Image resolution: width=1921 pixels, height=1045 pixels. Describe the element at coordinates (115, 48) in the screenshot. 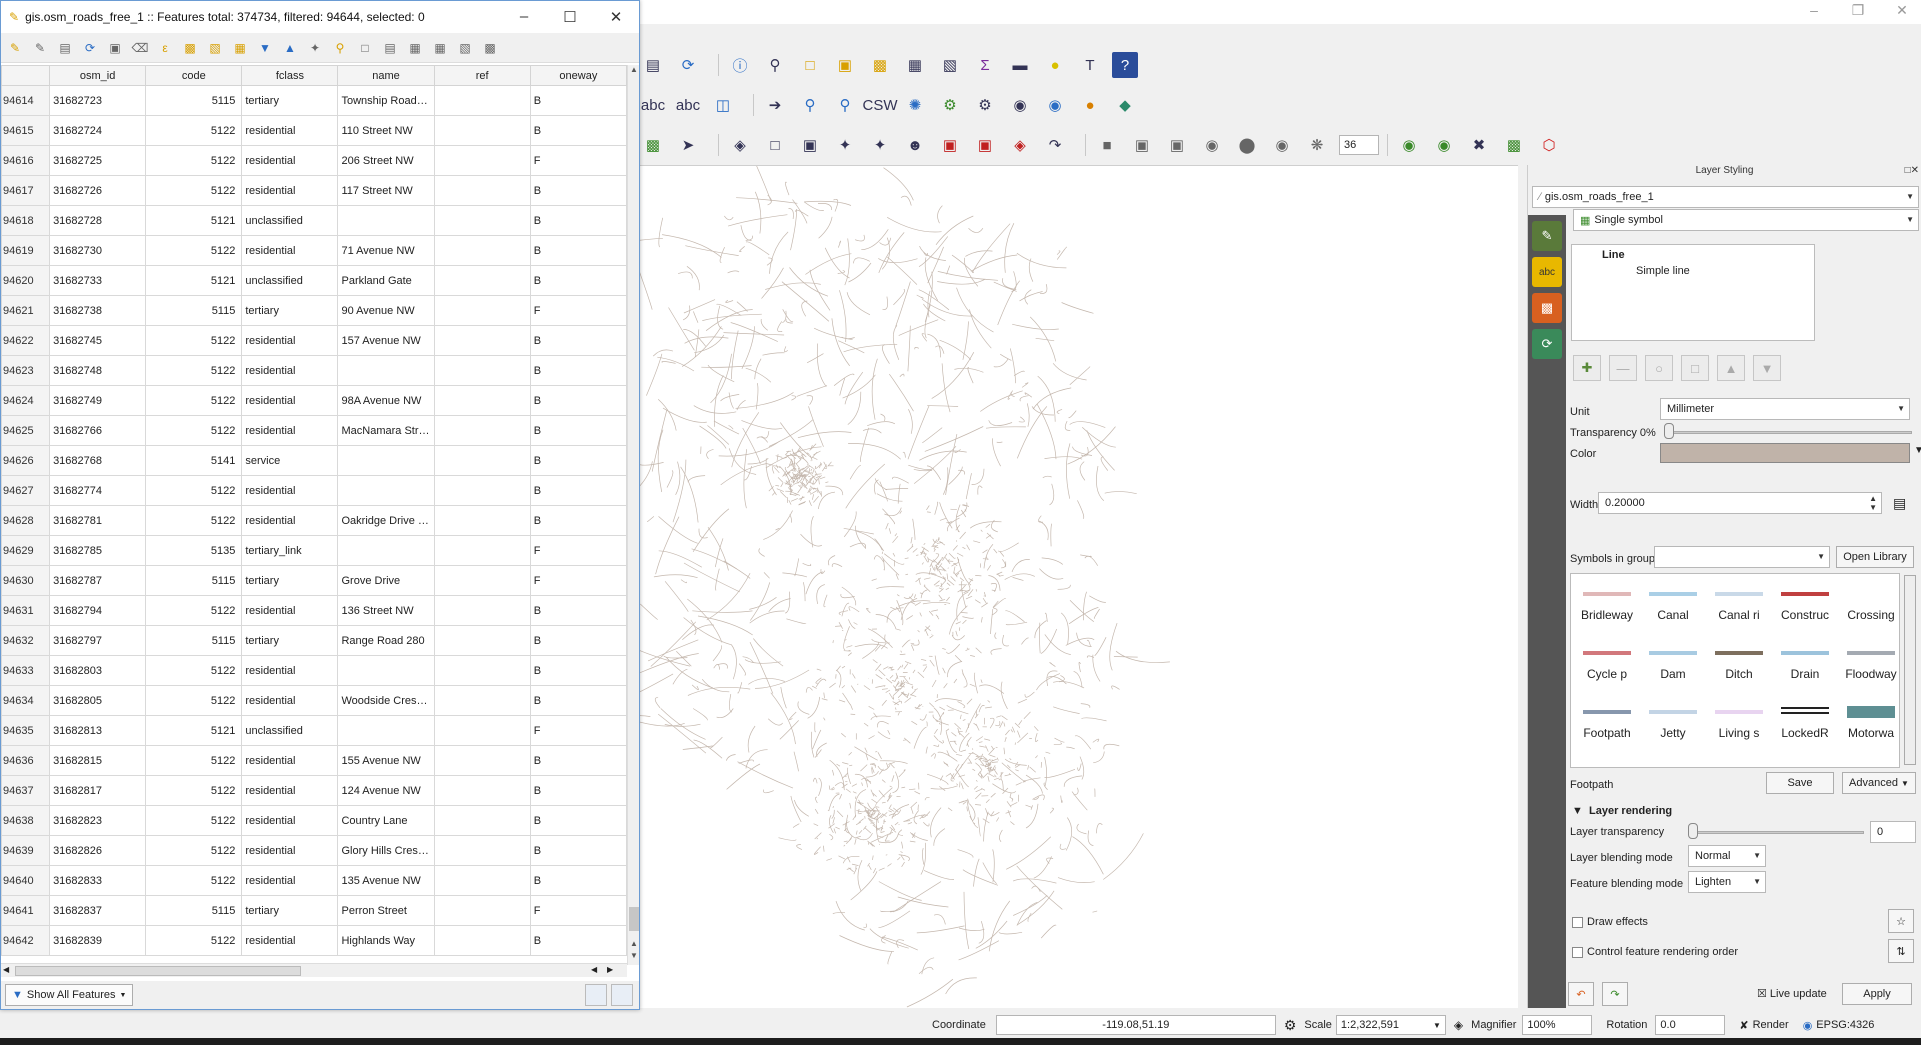

I see `add-feature-icon: ▣` at that location.